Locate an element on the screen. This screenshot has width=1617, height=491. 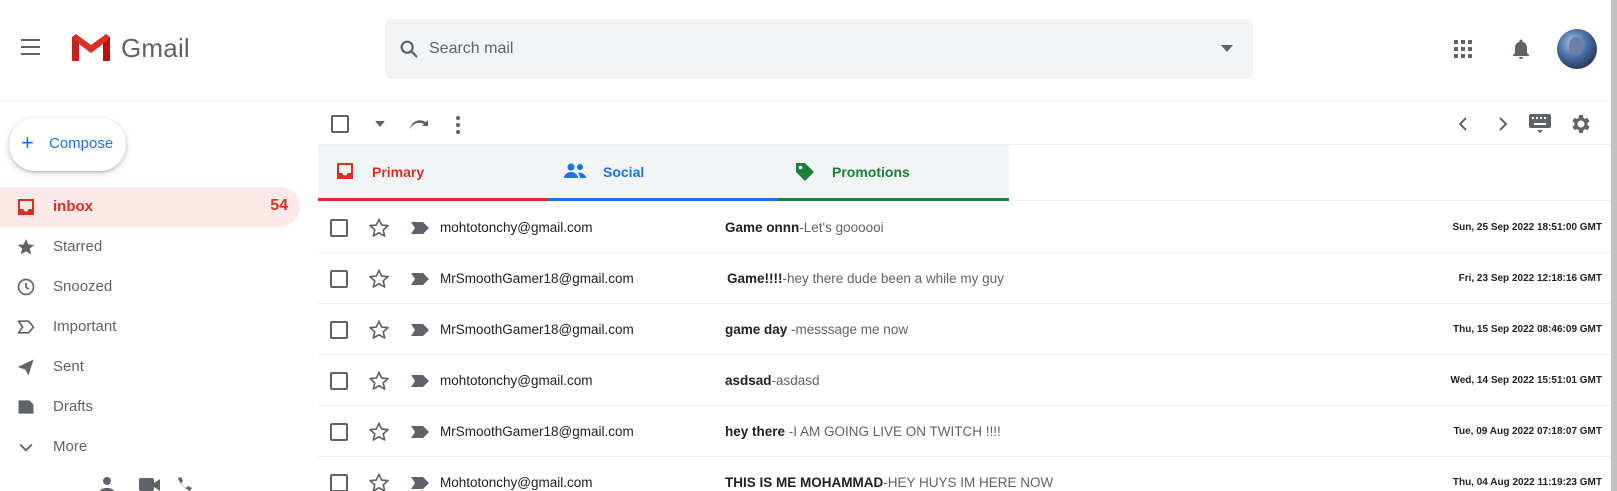
email-snippet: -HEY HUYS IM HERE NOW is located at coordinates (968, 482).